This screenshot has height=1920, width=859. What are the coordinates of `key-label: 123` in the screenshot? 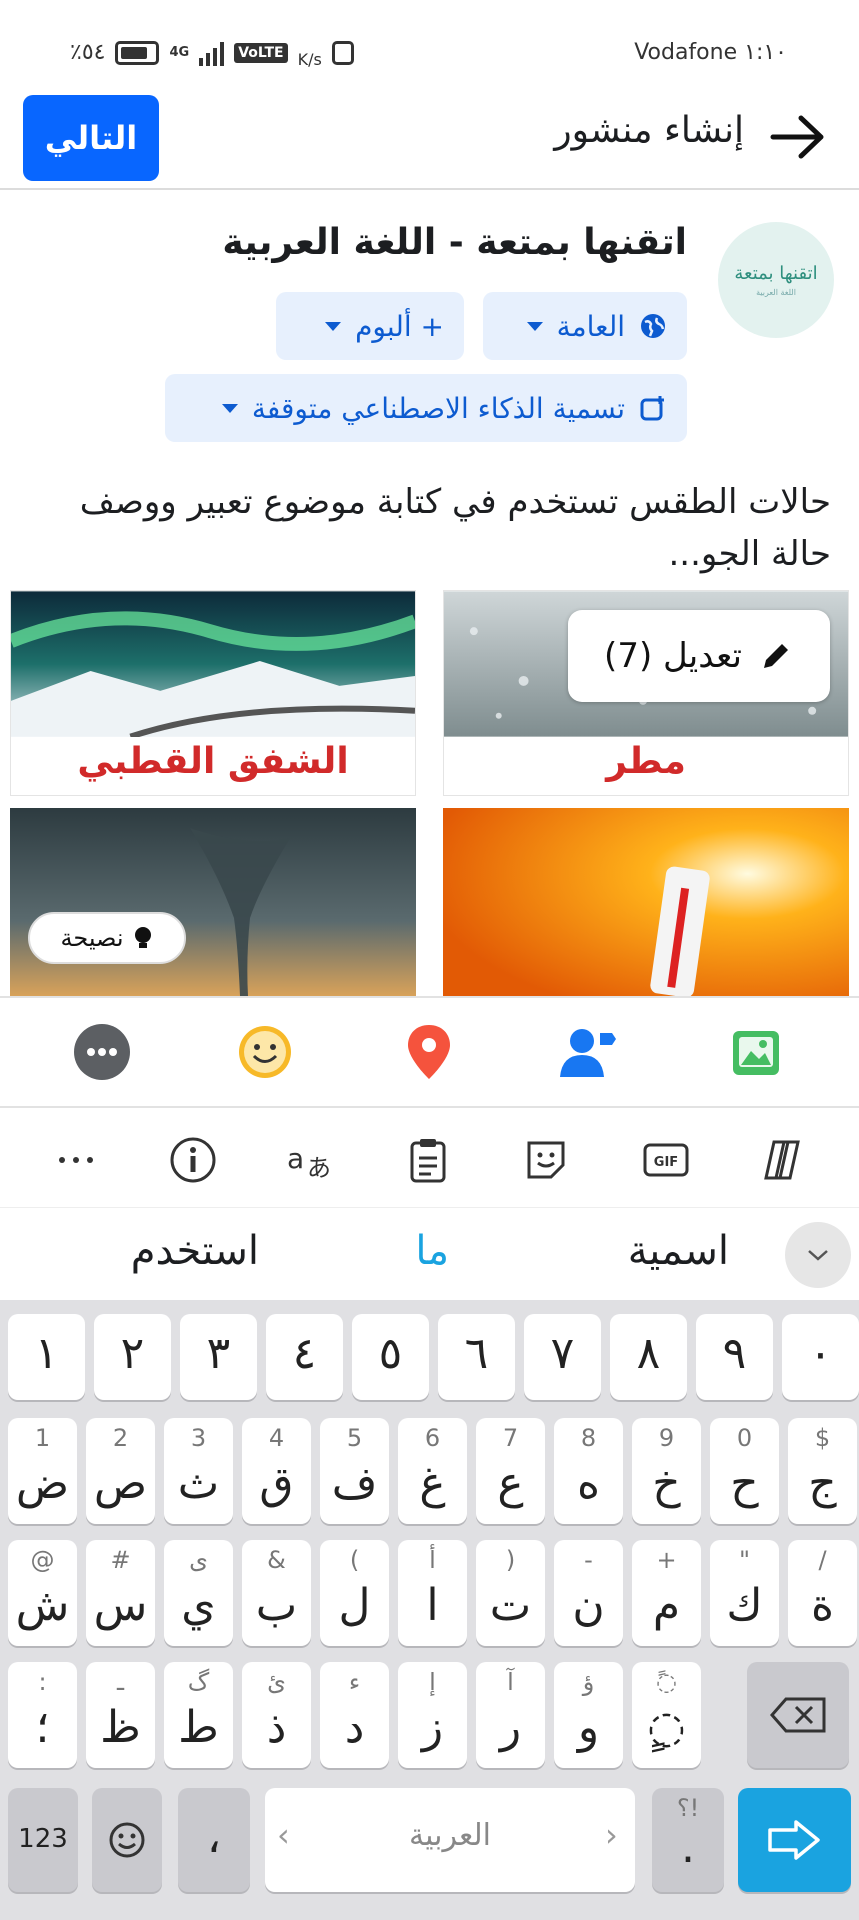 It's located at (43, 1839).